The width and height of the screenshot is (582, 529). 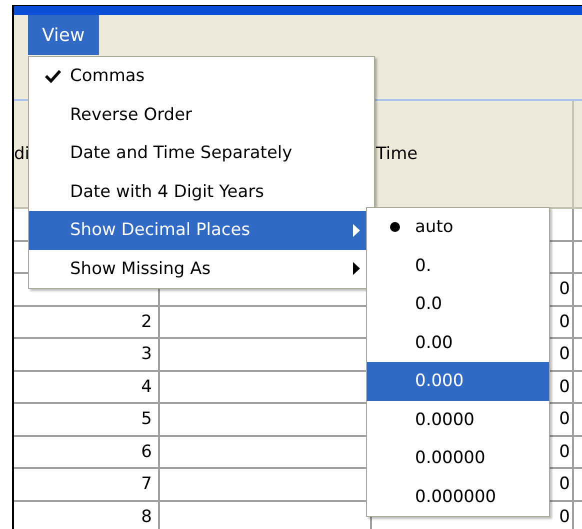 What do you see at coordinates (87, 388) in the screenshot?
I see `row-number-cell: 4` at bounding box center [87, 388].